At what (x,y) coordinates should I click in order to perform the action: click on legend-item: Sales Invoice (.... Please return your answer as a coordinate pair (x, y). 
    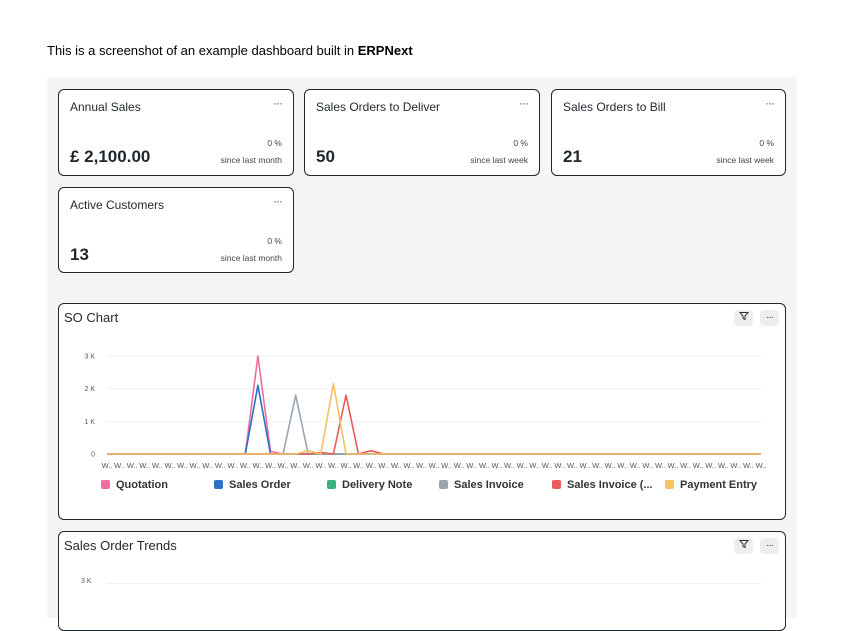
    Looking at the image, I should click on (602, 485).